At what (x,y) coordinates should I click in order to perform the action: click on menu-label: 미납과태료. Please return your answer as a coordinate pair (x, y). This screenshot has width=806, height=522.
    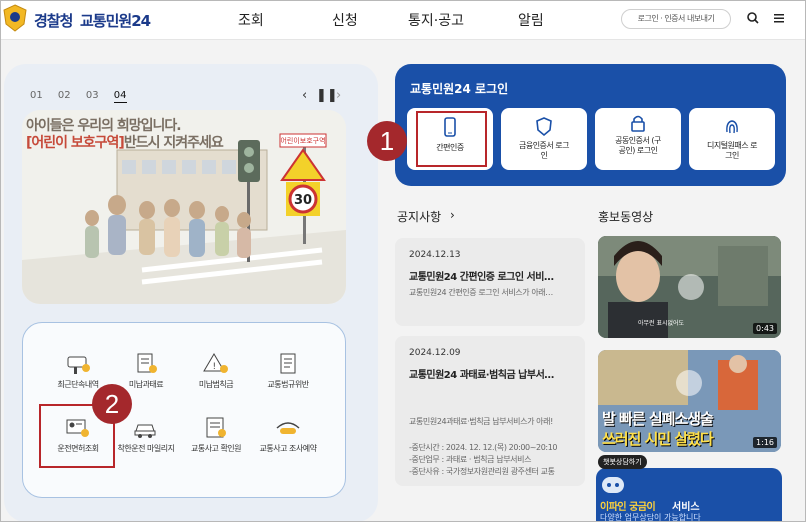
    Looking at the image, I should click on (146, 384).